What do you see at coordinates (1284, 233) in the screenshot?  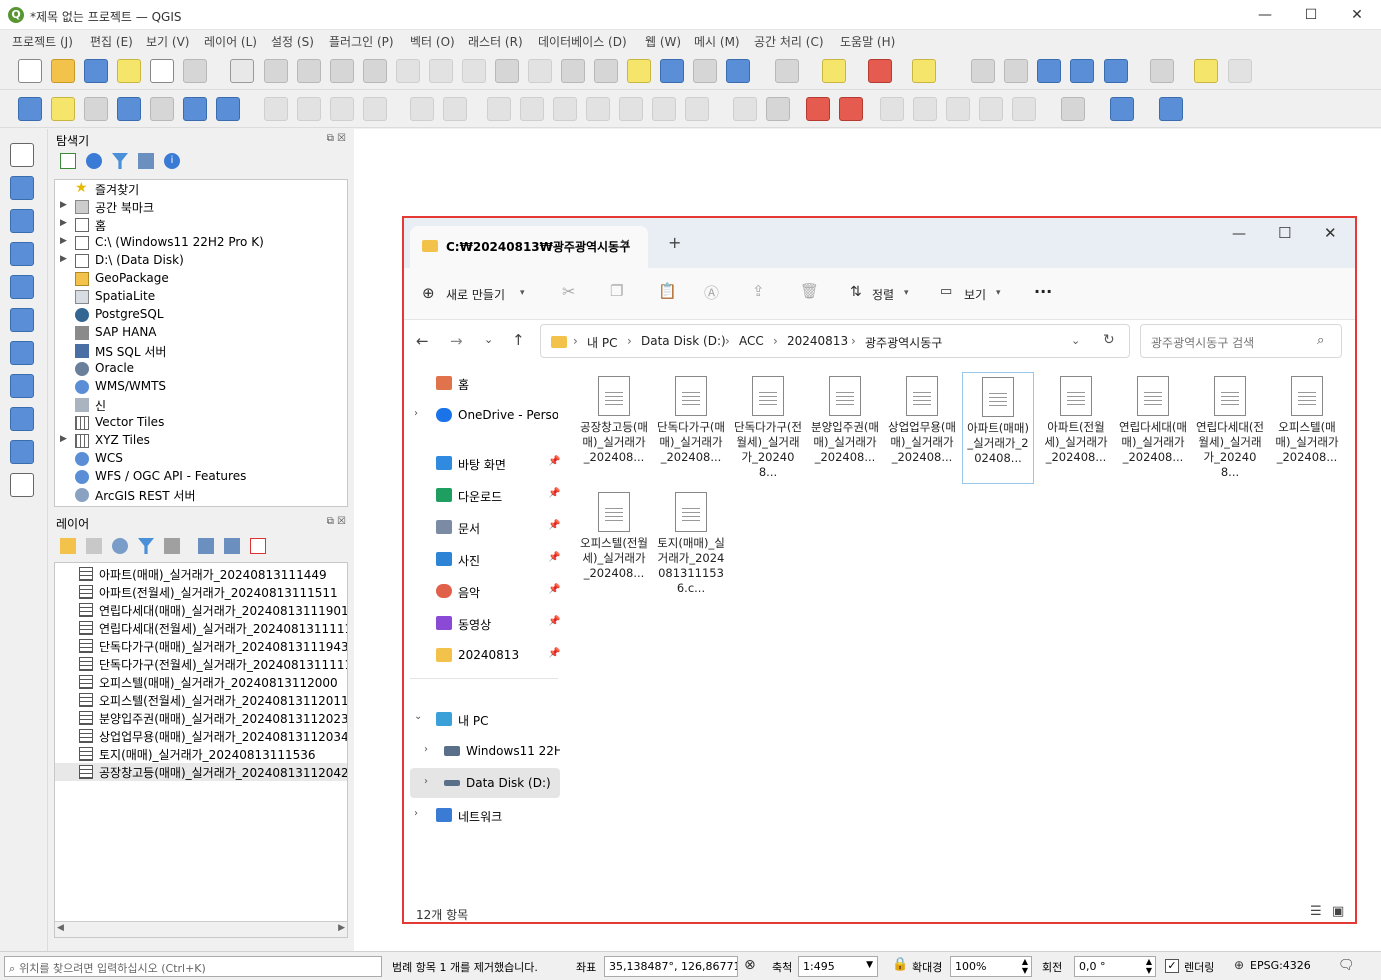 I see `maximize-icon: ☐` at bounding box center [1284, 233].